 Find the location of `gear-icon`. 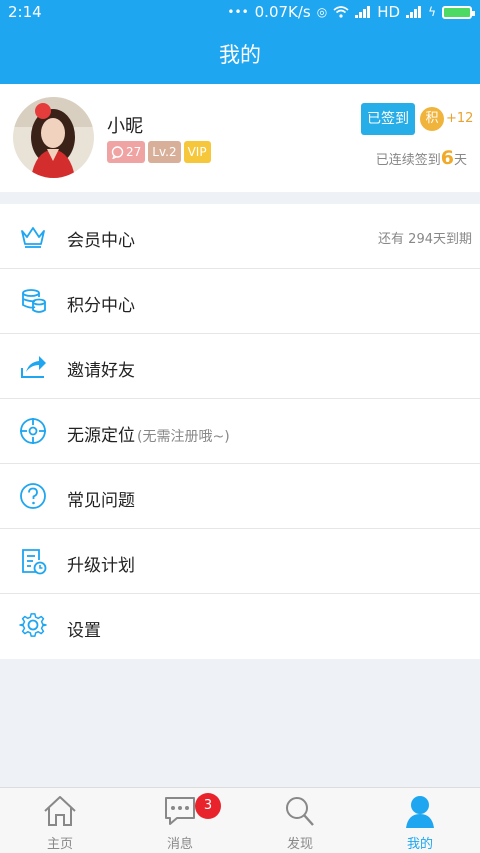

gear-icon is located at coordinates (33, 625).